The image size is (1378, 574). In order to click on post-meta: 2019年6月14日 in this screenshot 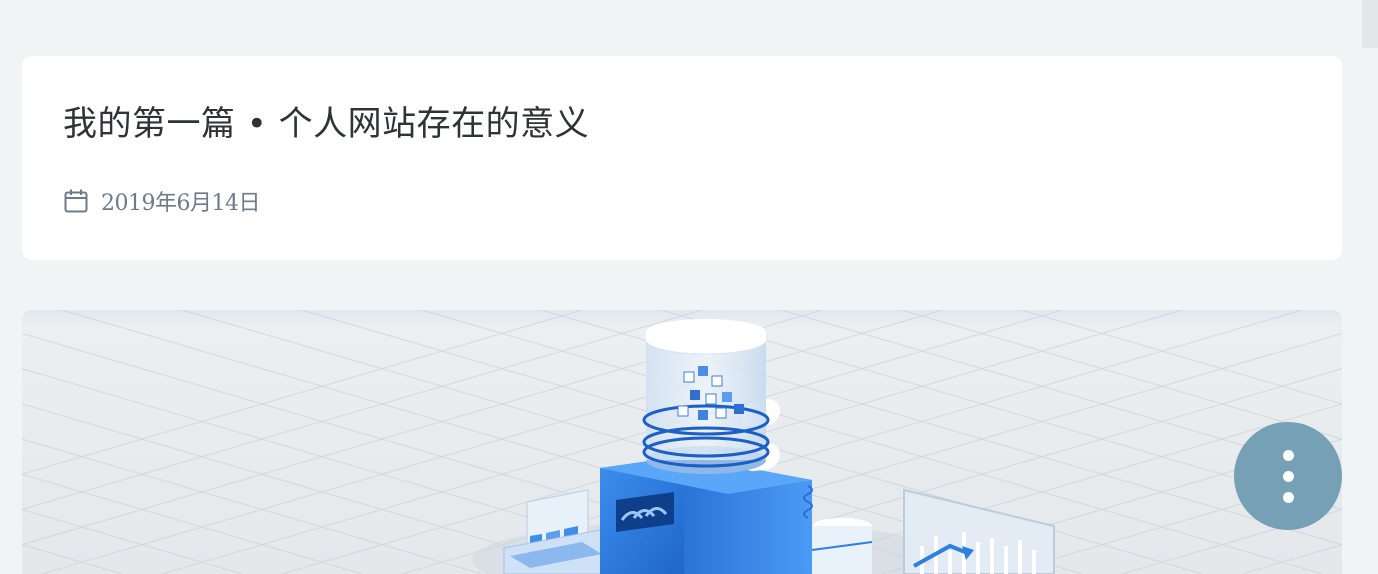, I will do `click(162, 201)`.